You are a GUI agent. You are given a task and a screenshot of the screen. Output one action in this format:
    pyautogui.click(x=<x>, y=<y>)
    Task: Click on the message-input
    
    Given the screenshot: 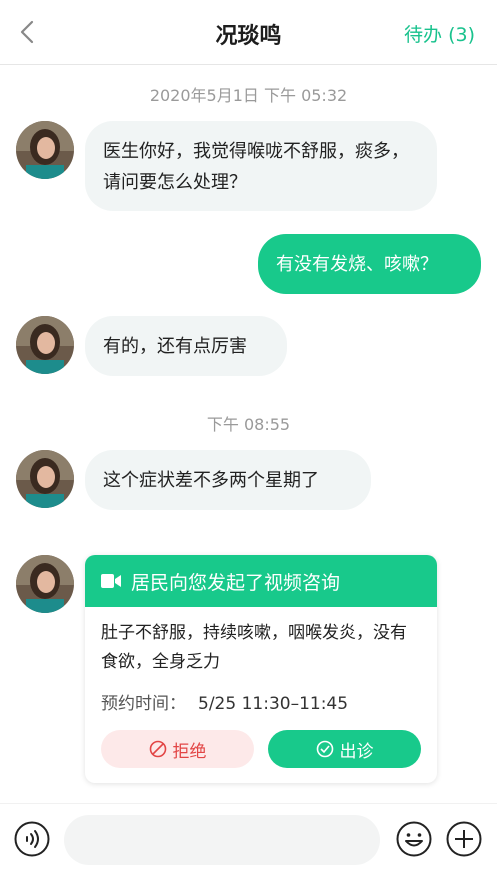 What is the action you would take?
    pyautogui.click(x=222, y=840)
    